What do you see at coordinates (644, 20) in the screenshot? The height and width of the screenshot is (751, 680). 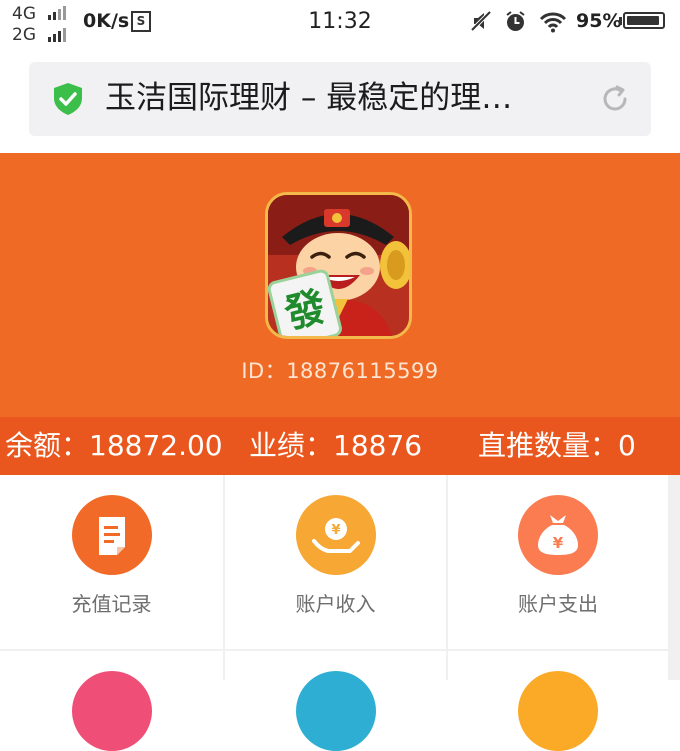 I see `battery-icon` at bounding box center [644, 20].